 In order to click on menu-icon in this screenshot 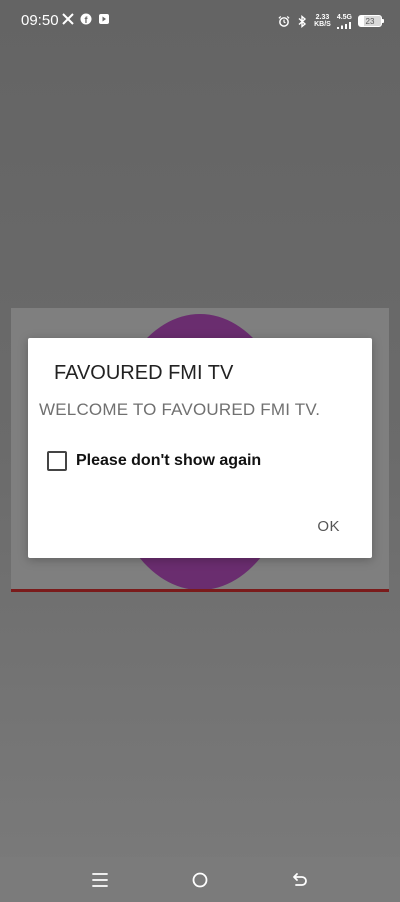, I will do `click(100, 880)`.